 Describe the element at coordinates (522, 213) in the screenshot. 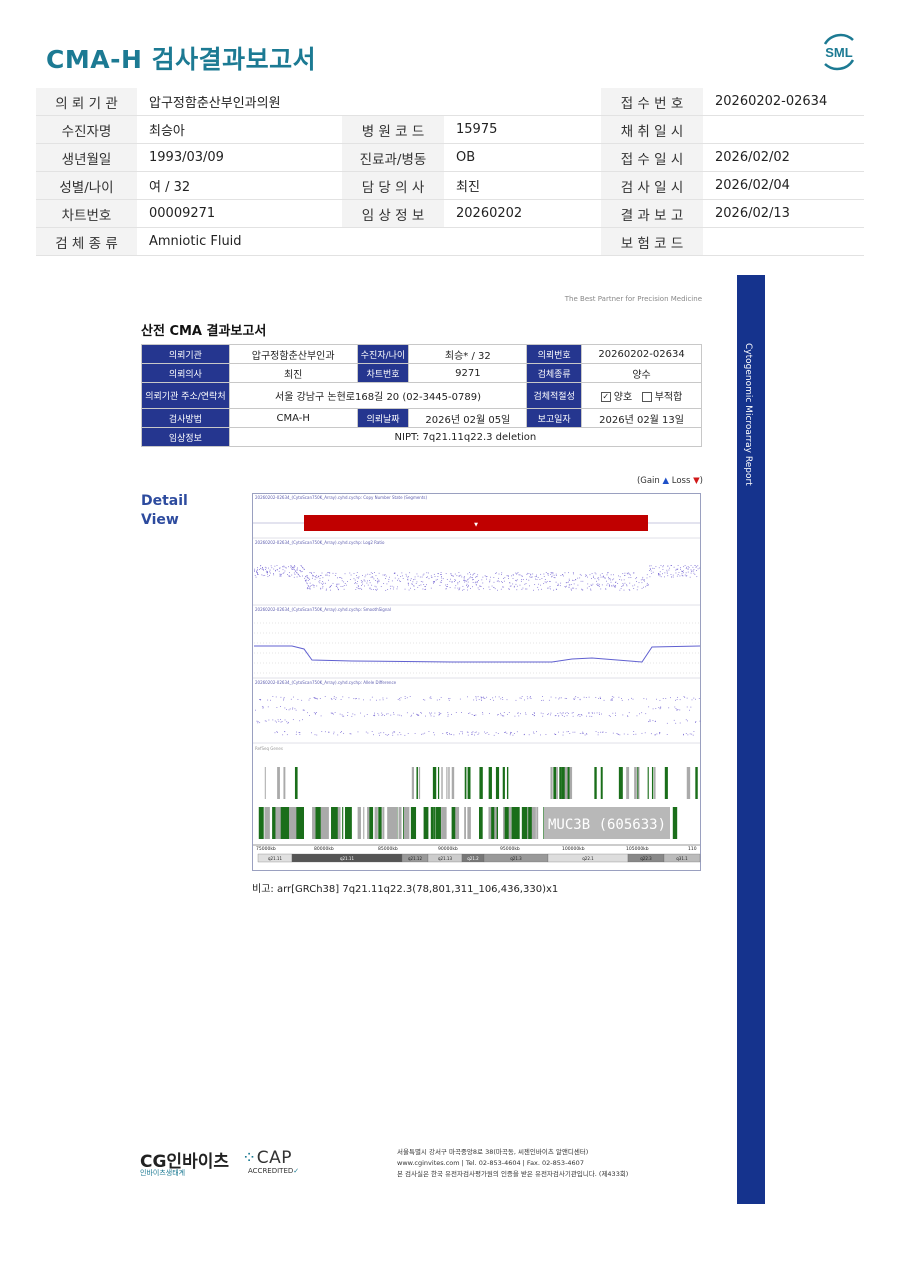

I see `header-value: 20260202` at that location.